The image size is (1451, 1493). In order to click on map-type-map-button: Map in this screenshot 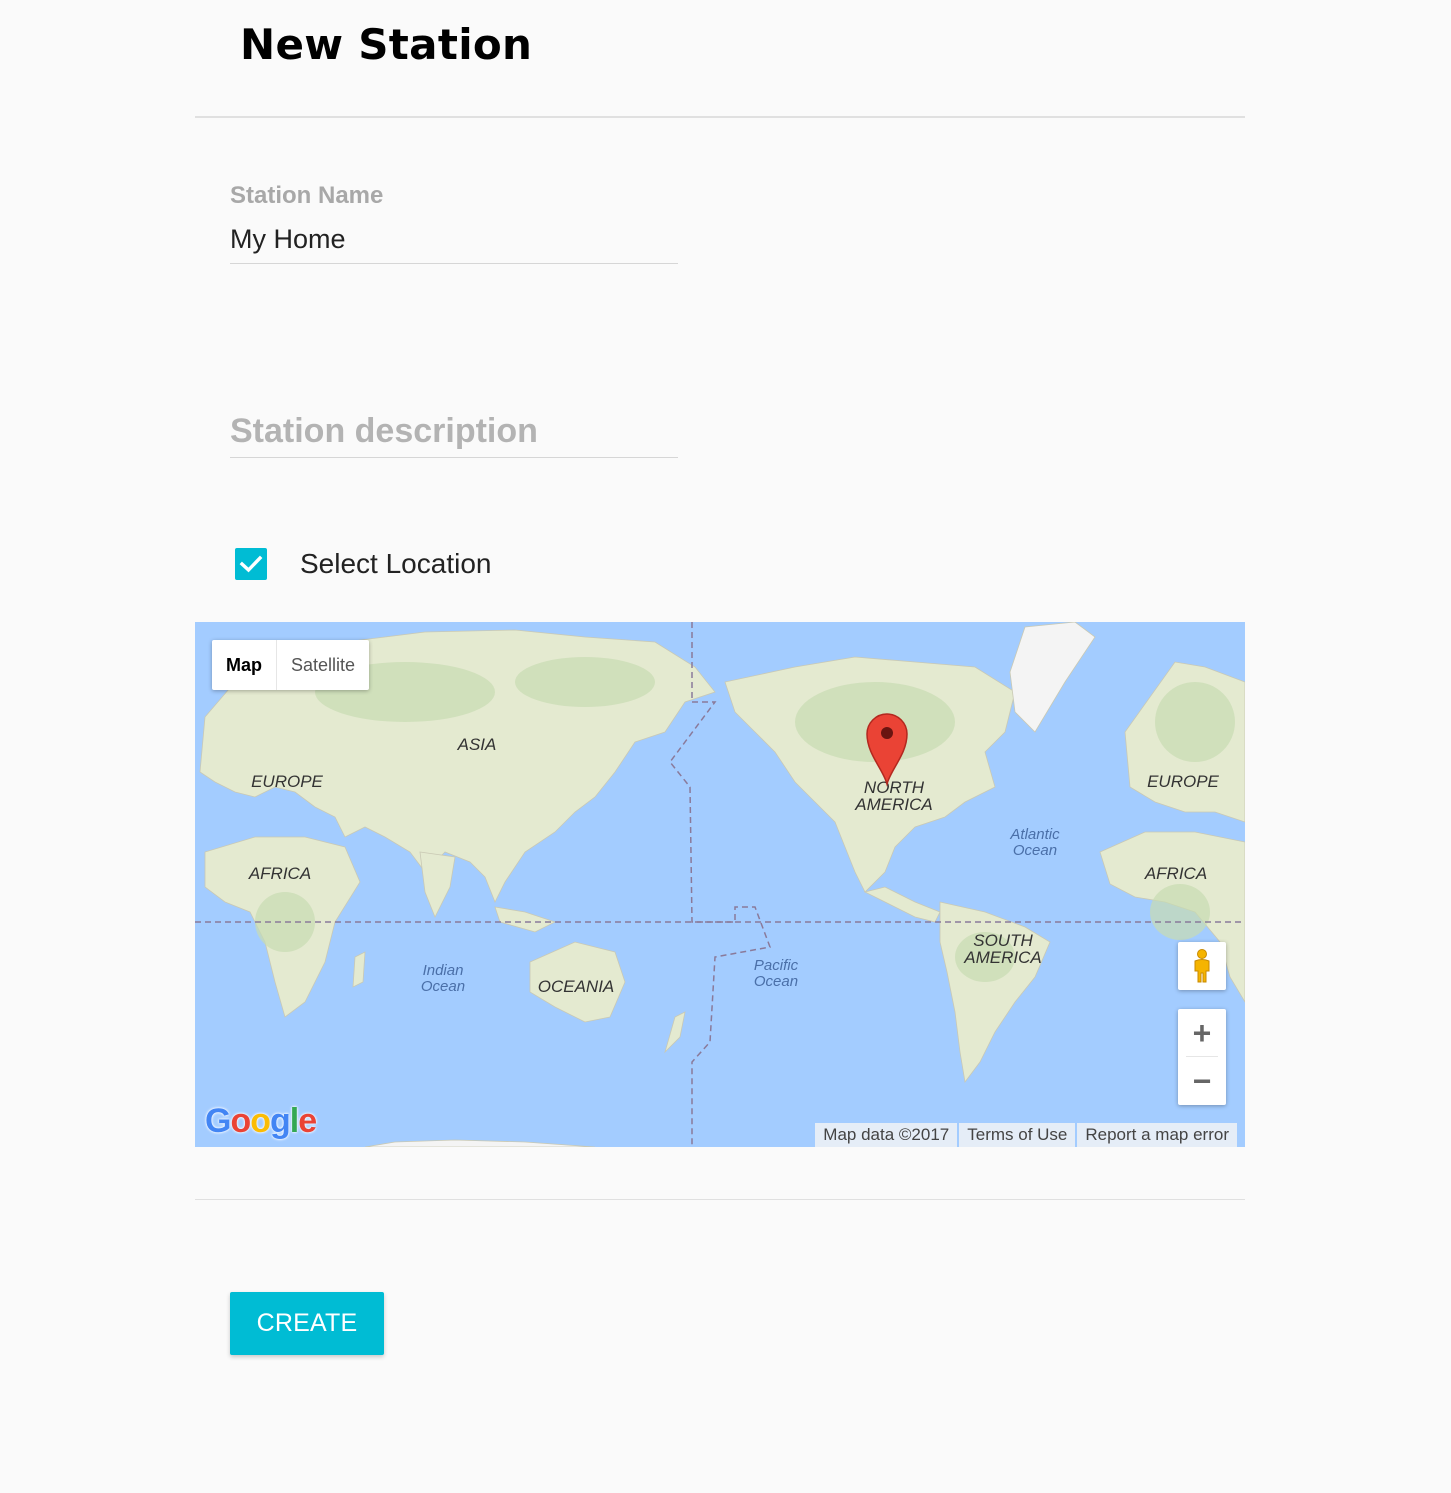, I will do `click(244, 665)`.